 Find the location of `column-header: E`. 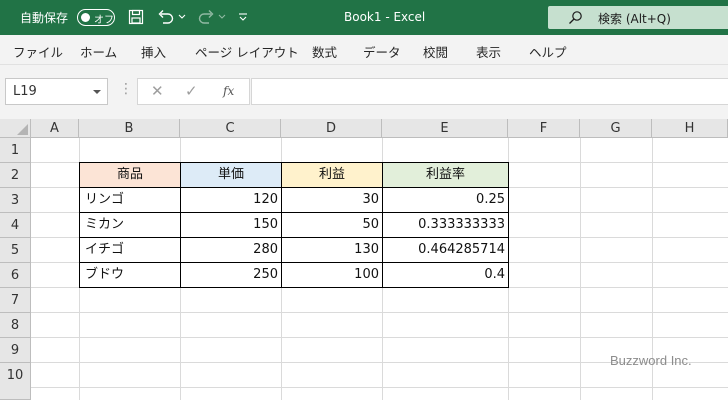

column-header: E is located at coordinates (445, 128).